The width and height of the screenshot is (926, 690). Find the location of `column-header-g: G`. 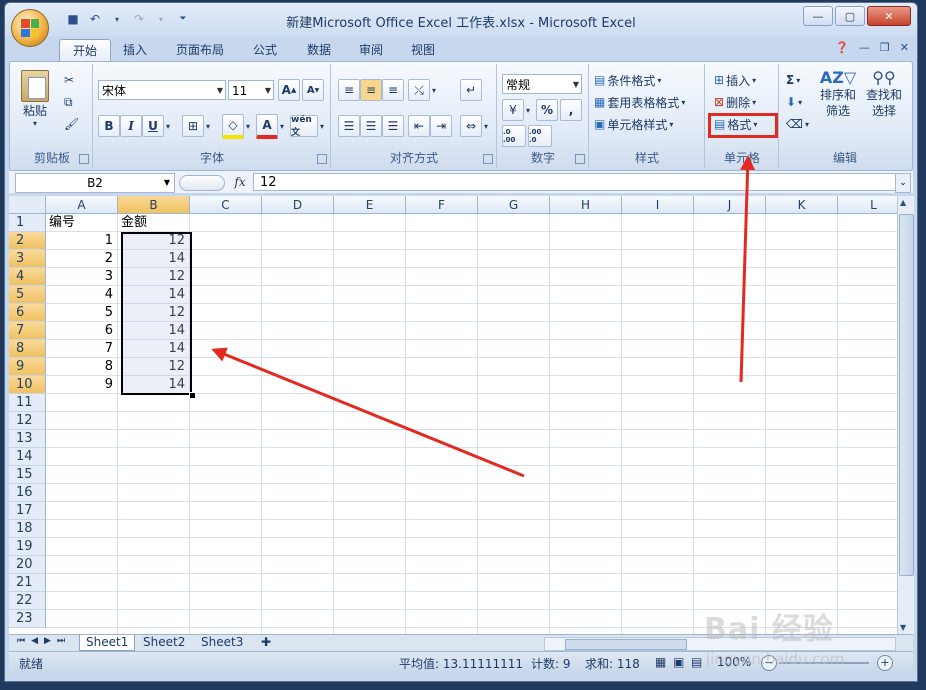

column-header-g: G is located at coordinates (514, 205).